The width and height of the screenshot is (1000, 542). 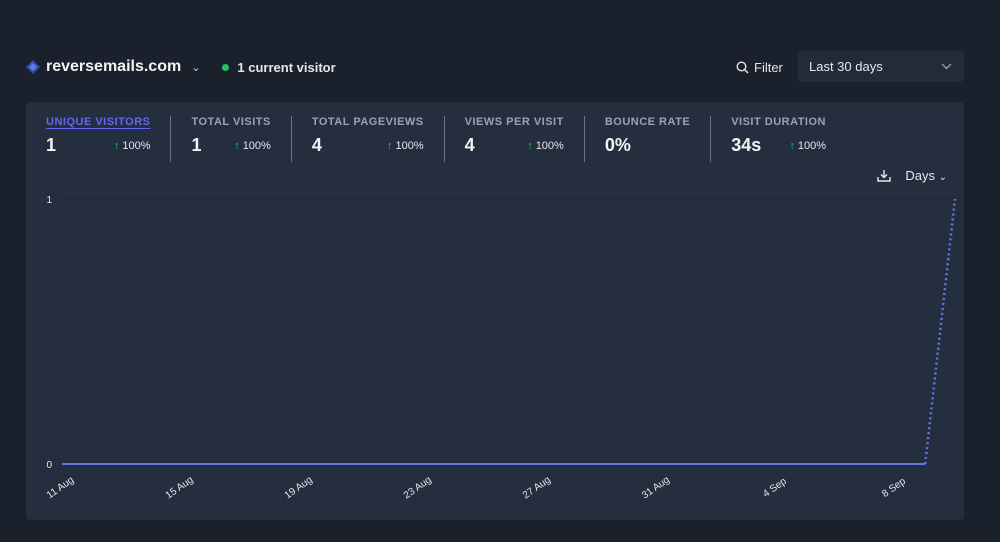 I want to click on current-visitors-link: 1 current visitor, so click(x=279, y=67).